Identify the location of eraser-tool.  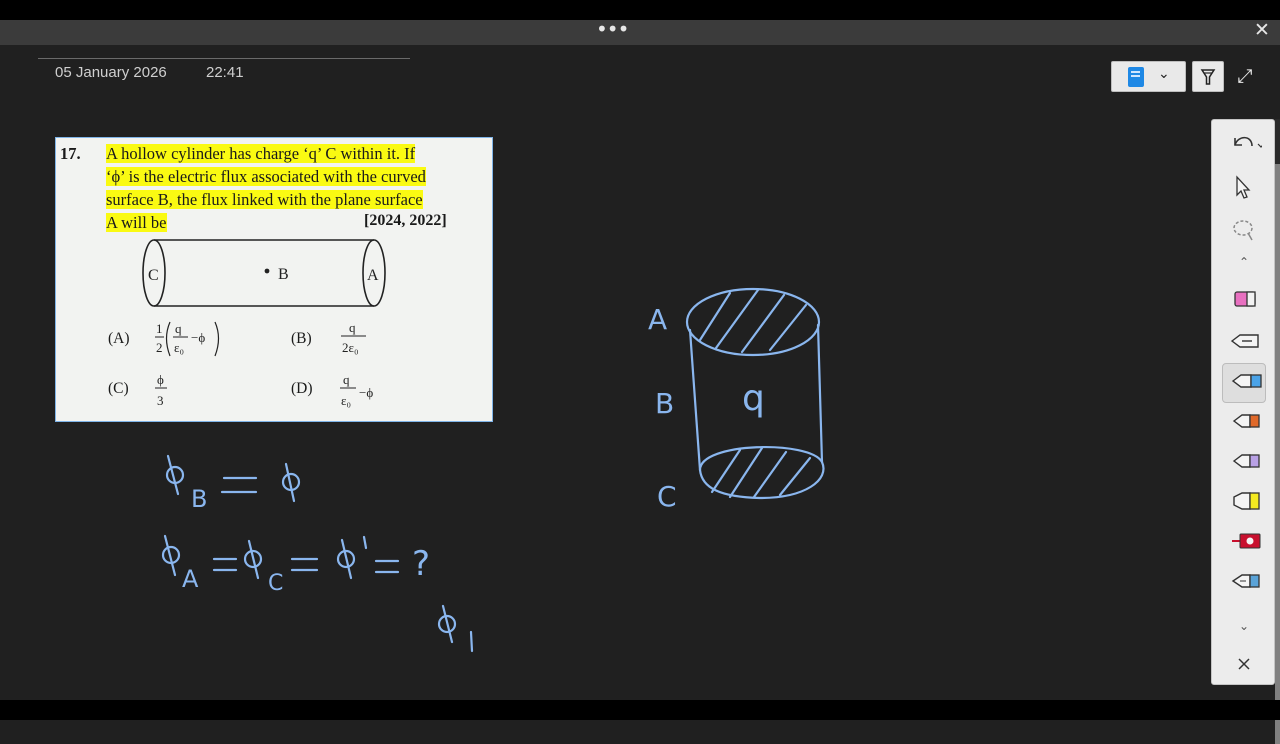
(1244, 300).